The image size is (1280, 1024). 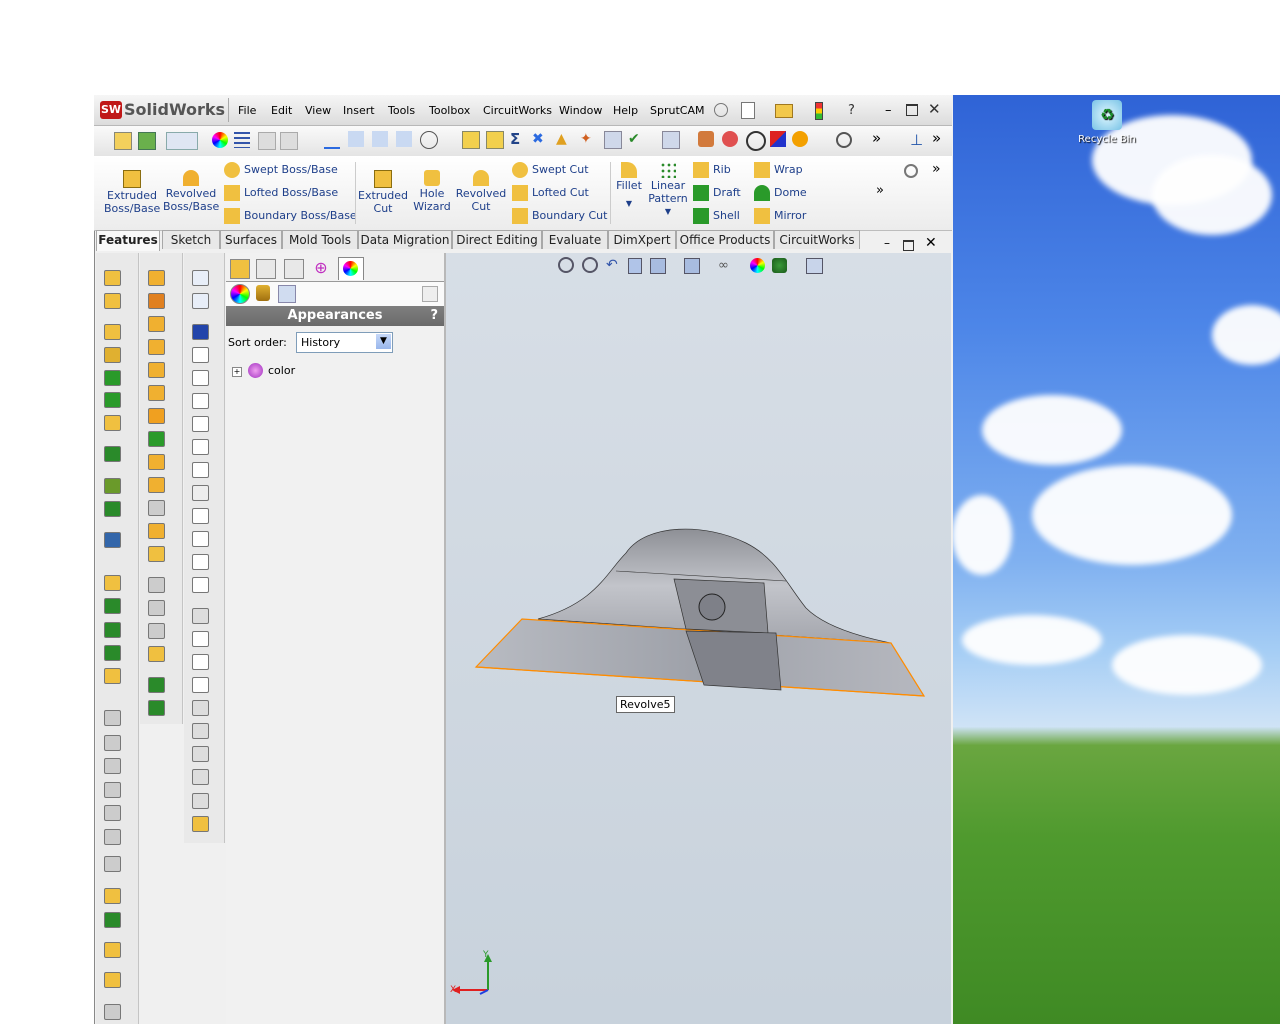 What do you see at coordinates (112, 509) in the screenshot?
I see `feature-tool-10-icon` at bounding box center [112, 509].